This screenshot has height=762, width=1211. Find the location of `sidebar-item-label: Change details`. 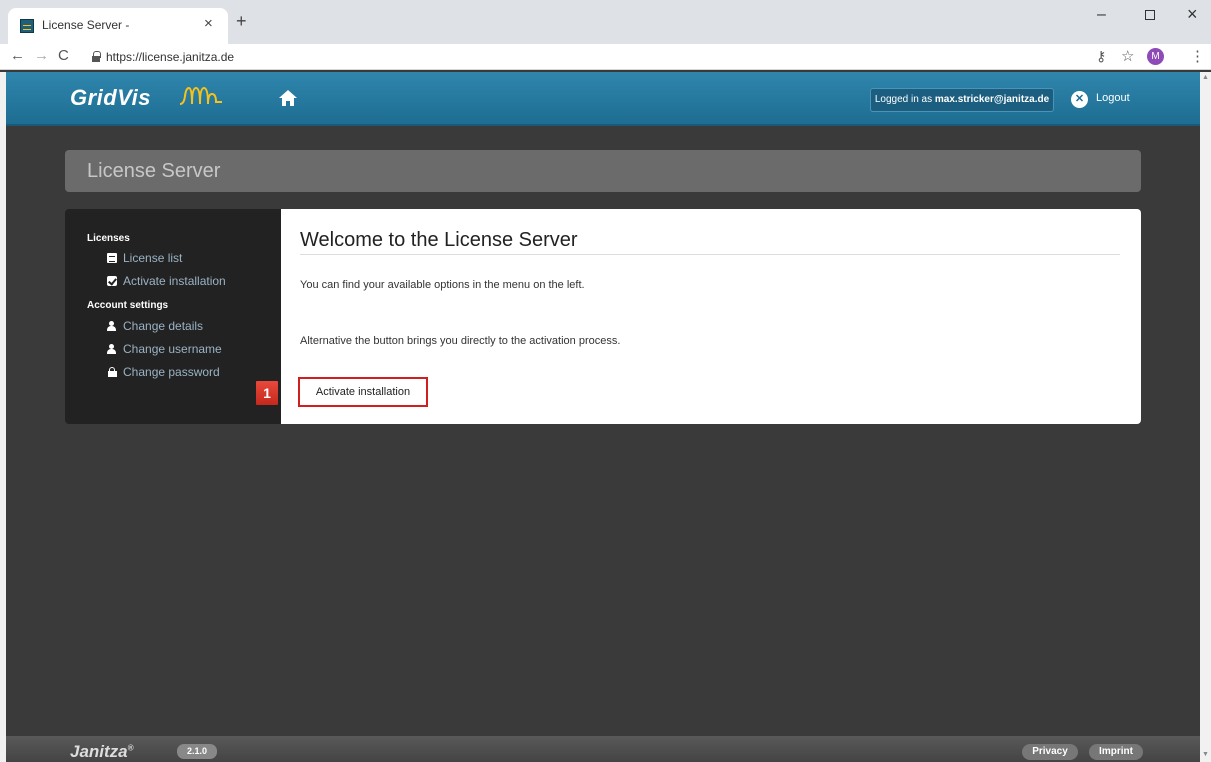

sidebar-item-label: Change details is located at coordinates (163, 326).